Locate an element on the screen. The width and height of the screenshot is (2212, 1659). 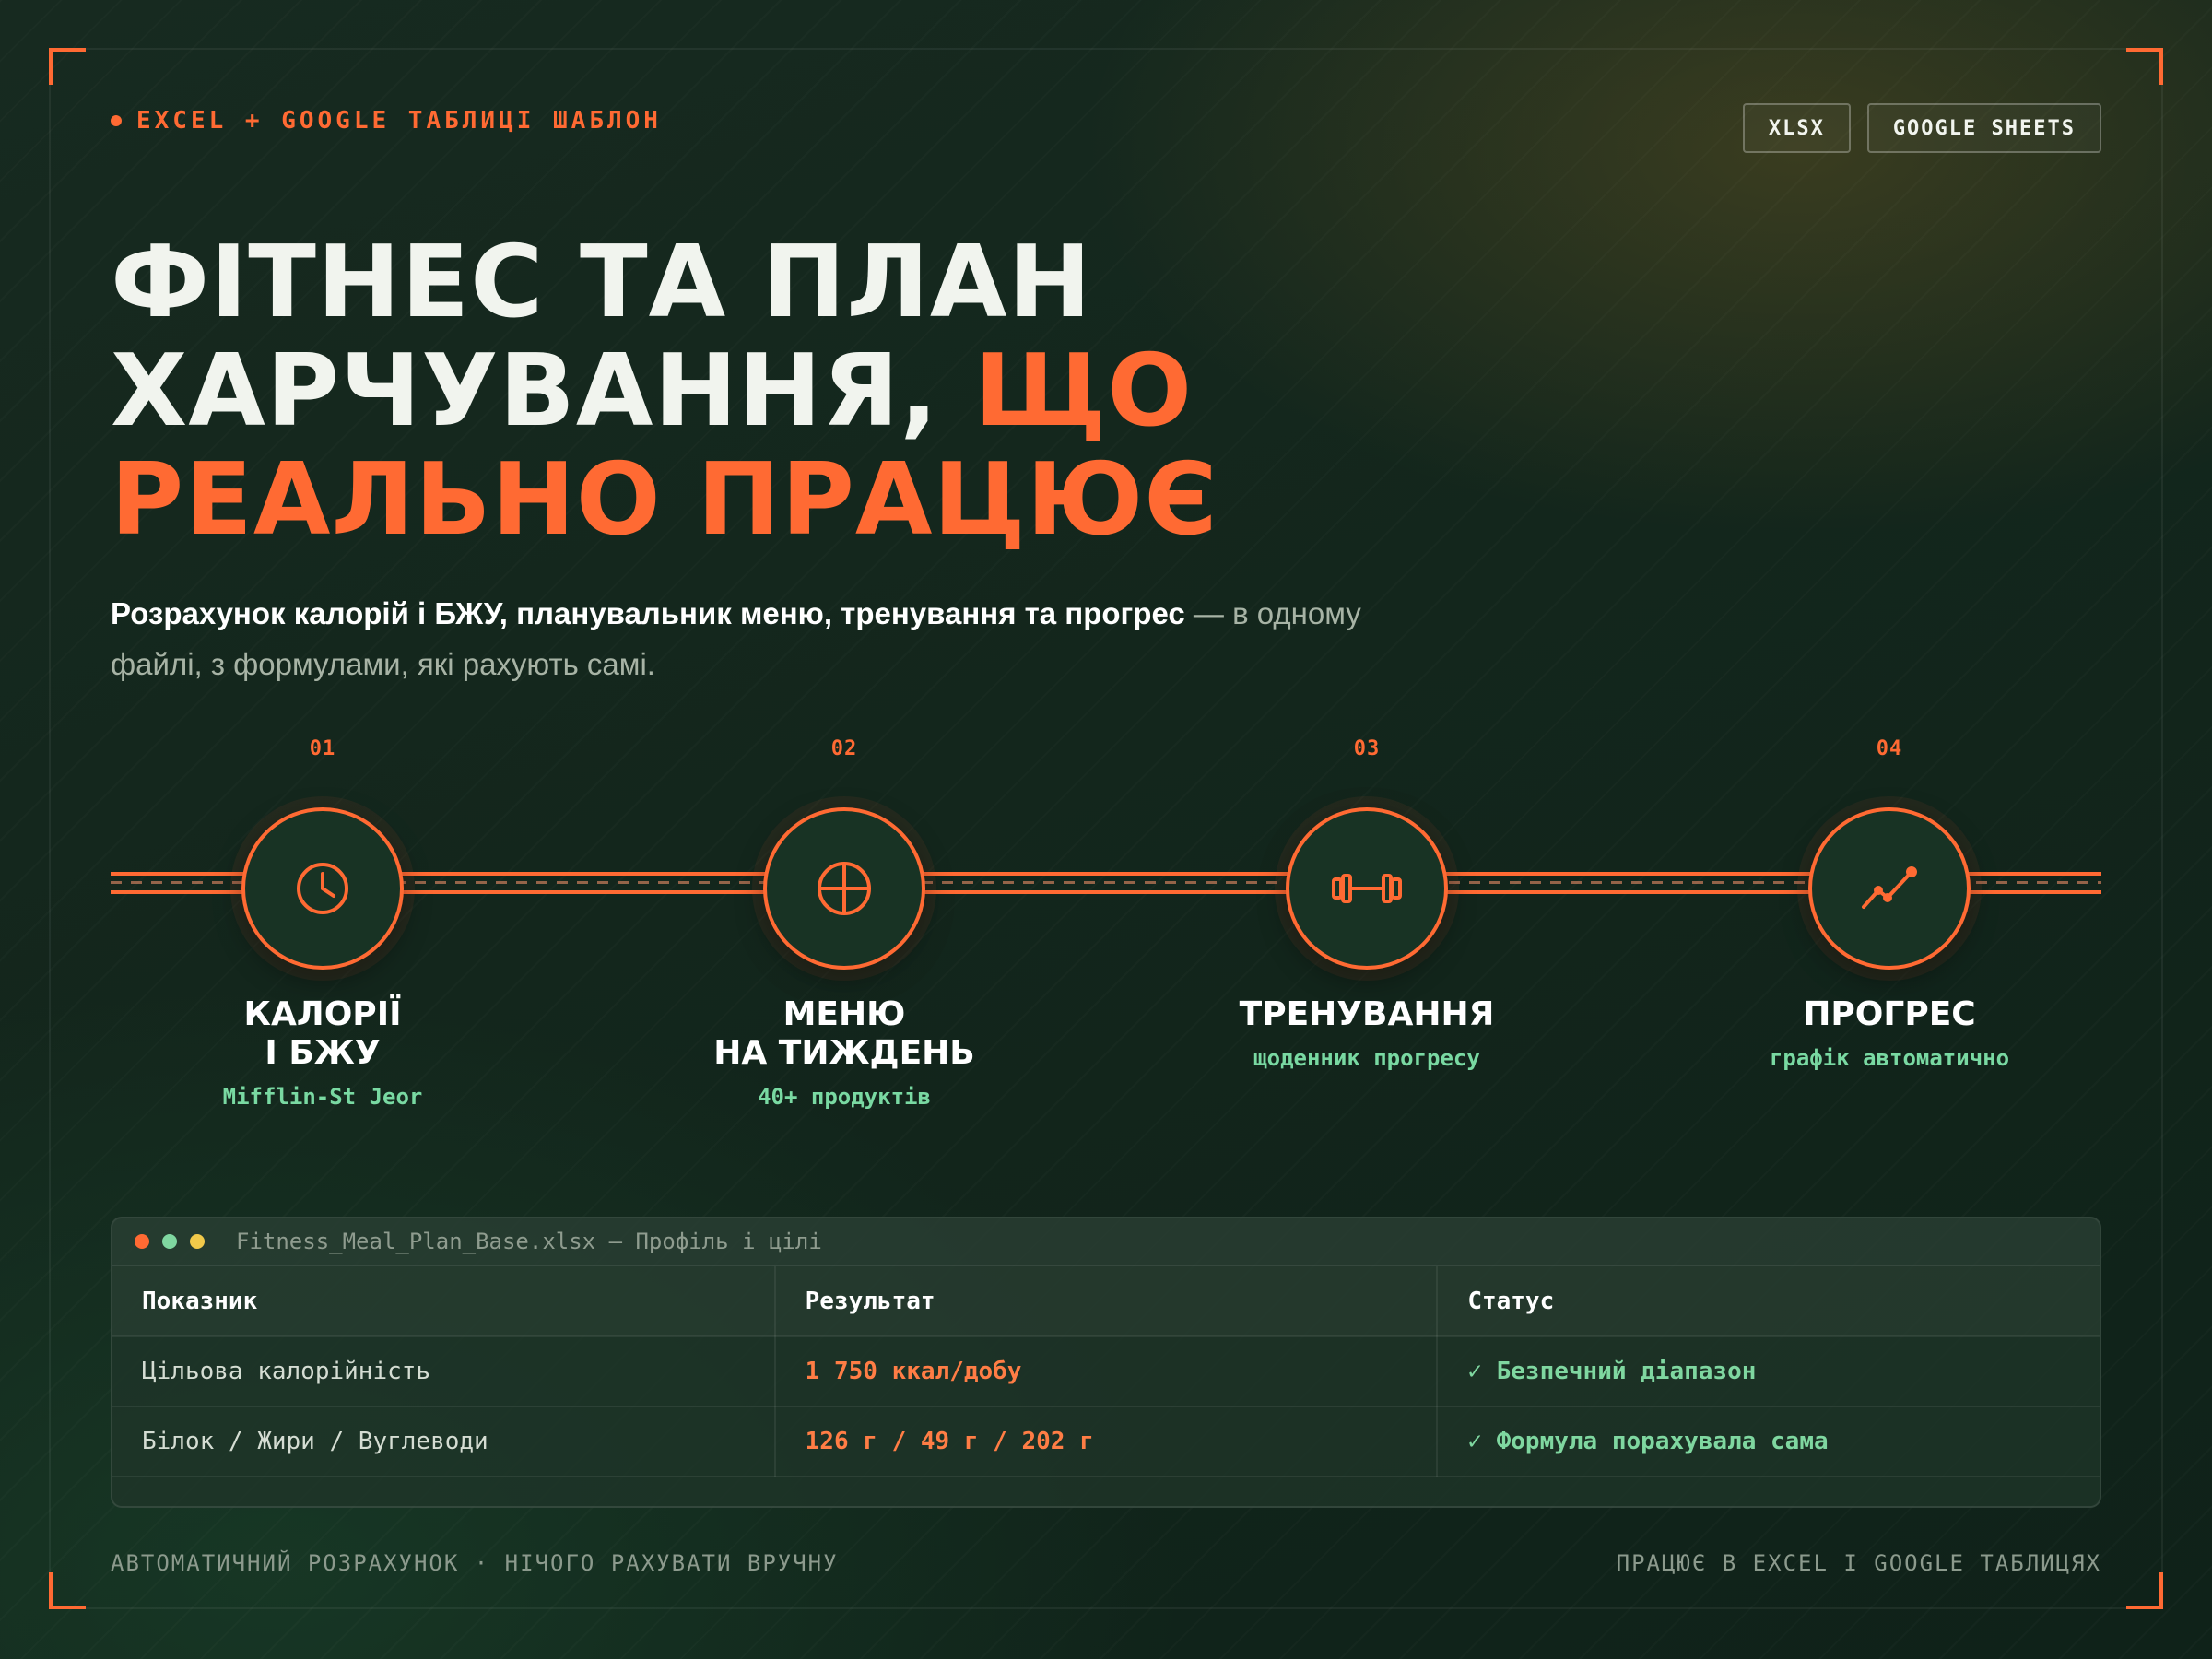
corner-mark-top-left is located at coordinates (67, 66).